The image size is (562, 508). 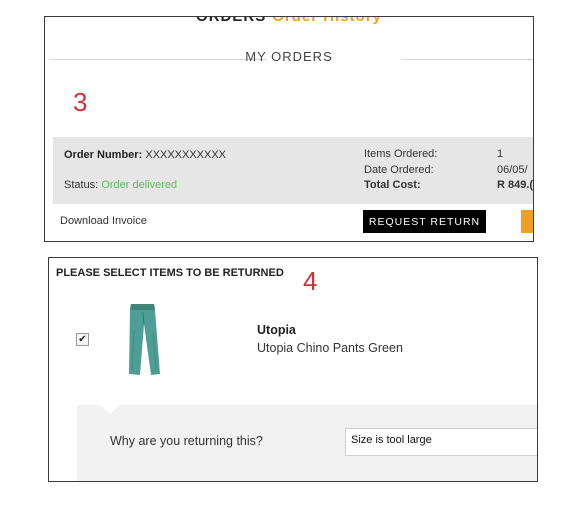 I want to click on section-title: MY ORDERS, so click(x=289, y=56).